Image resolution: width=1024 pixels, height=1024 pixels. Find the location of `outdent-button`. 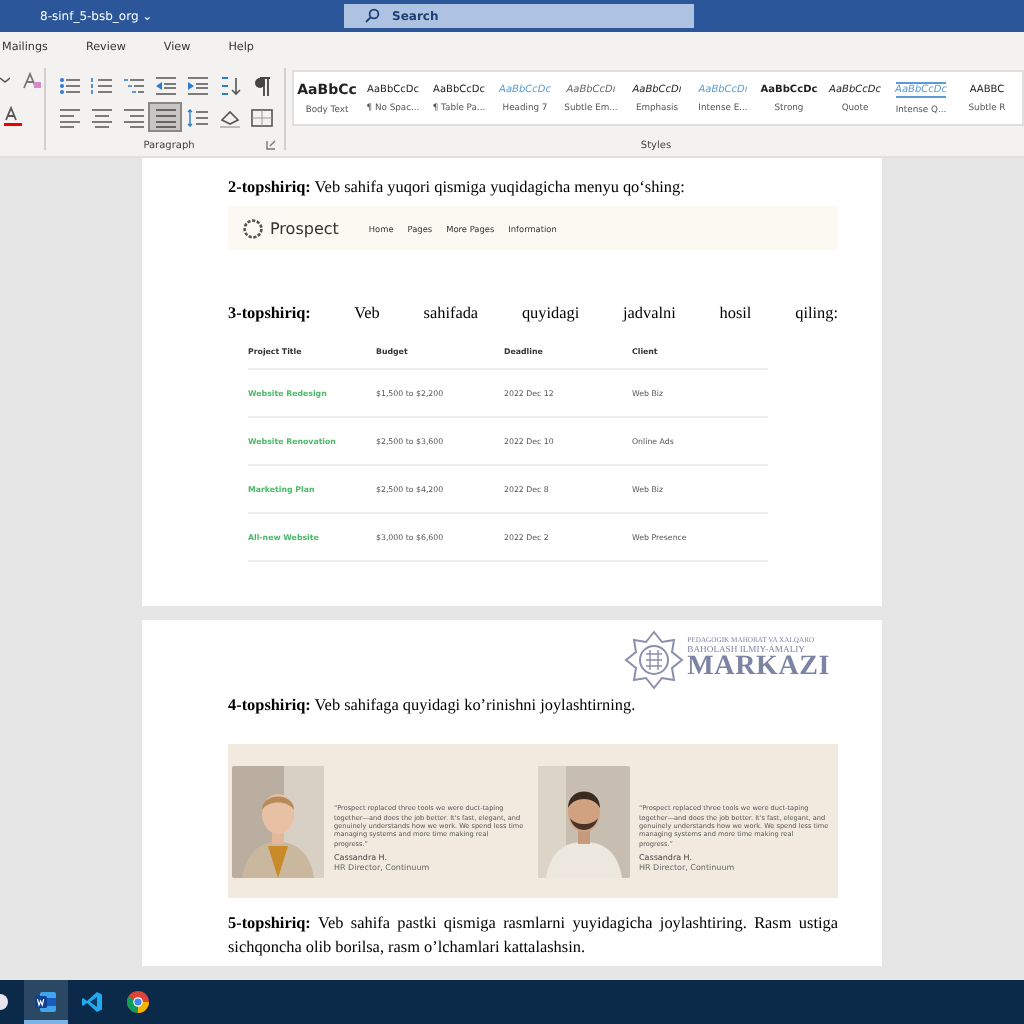

outdent-button is located at coordinates (165, 85).